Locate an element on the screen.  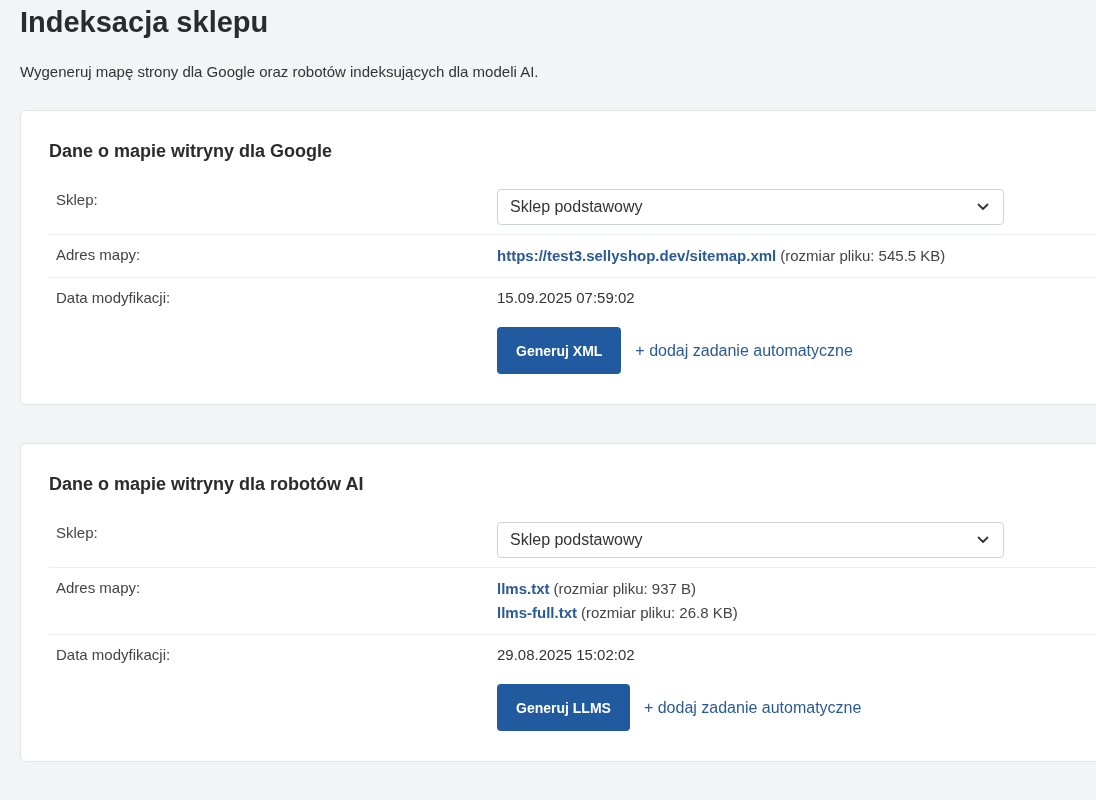
page-title: Indeksacja sklepu is located at coordinates (145, 22).